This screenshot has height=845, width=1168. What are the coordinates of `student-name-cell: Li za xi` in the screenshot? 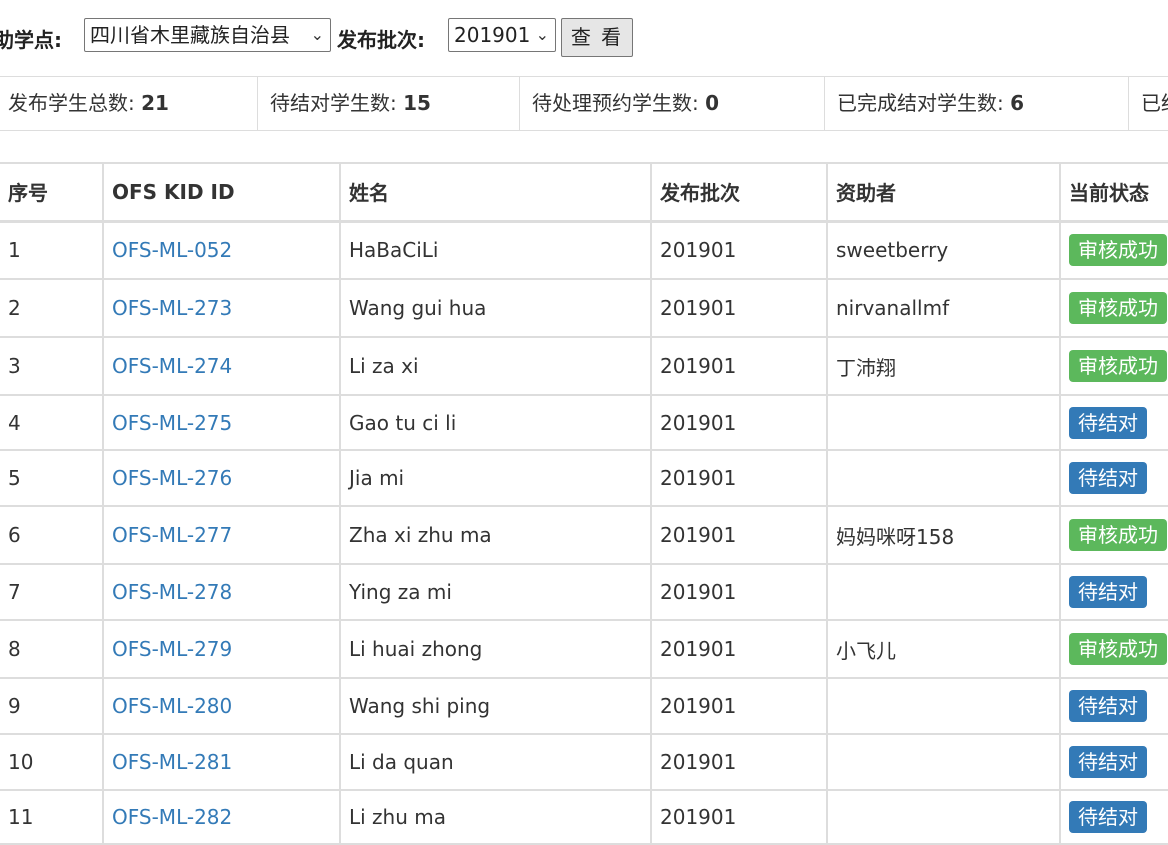 It's located at (495, 366).